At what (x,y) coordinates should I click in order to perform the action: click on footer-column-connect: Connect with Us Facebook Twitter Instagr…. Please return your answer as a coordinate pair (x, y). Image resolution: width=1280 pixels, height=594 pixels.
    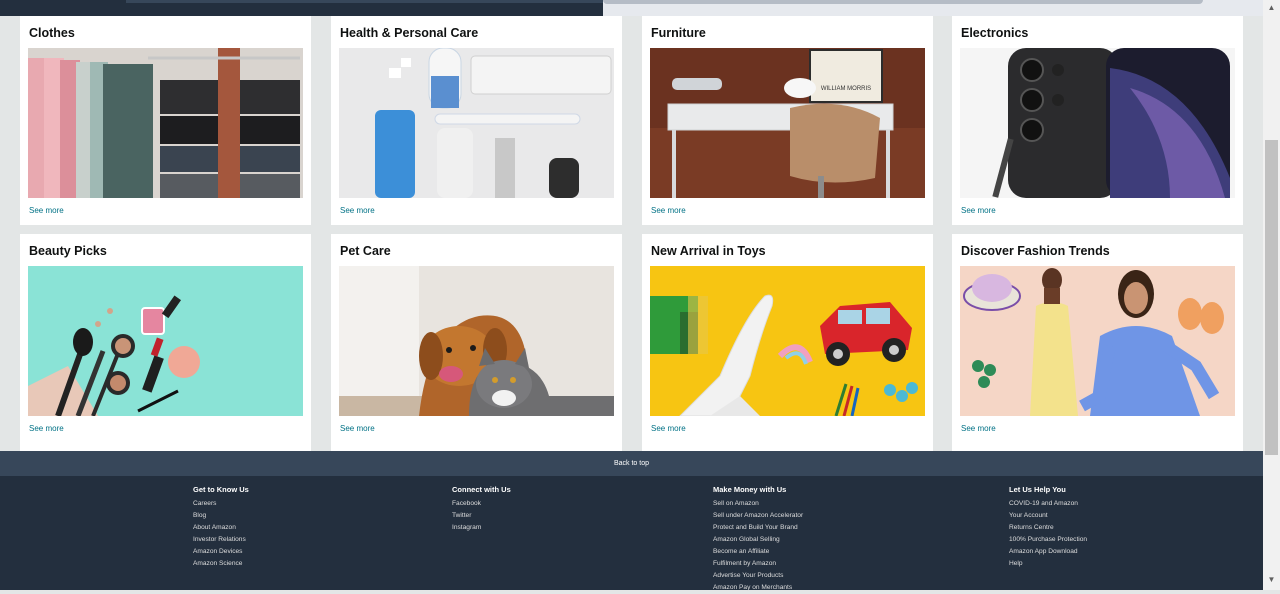
    Looking at the image, I should click on (481, 509).